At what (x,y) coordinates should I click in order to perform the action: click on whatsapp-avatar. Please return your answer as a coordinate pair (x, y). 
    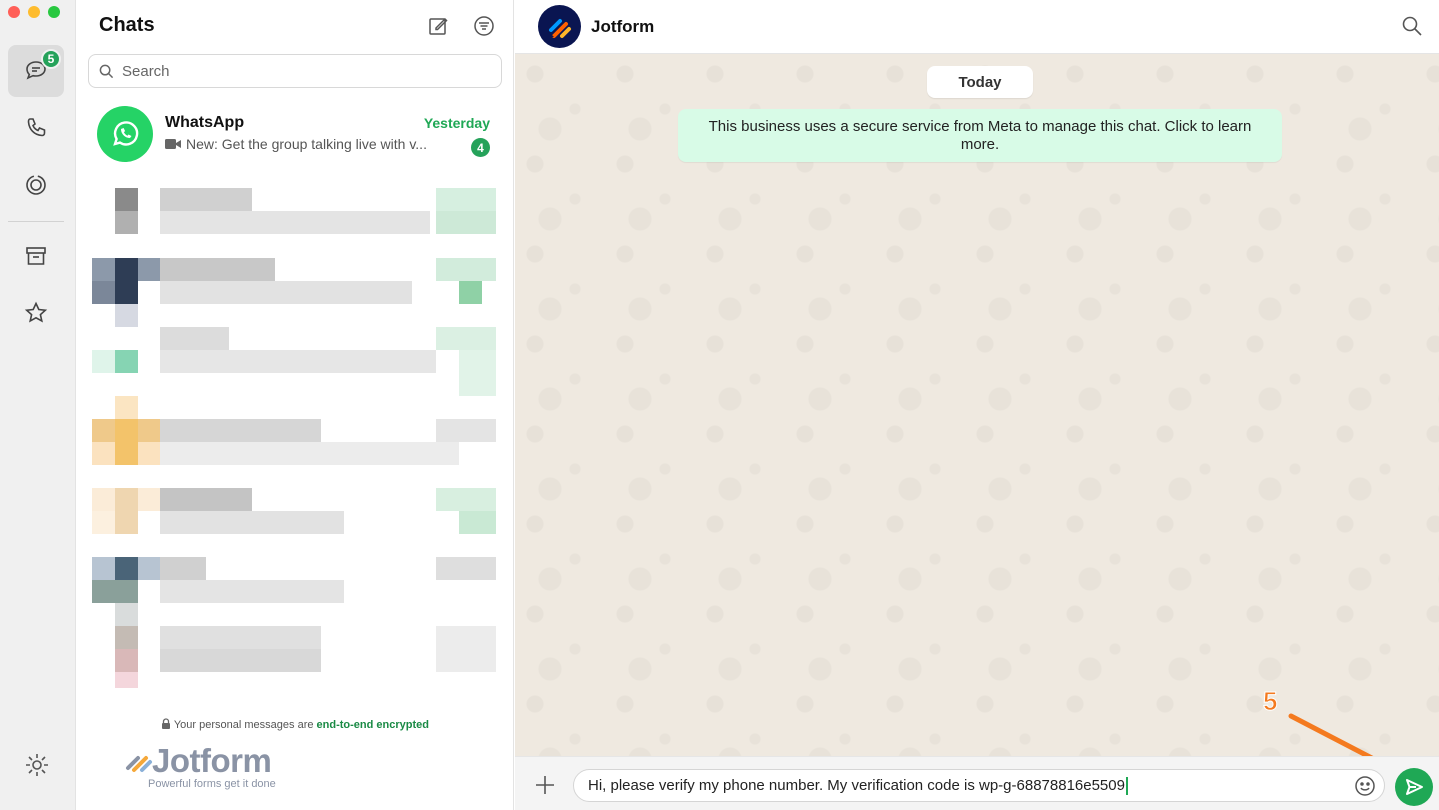
    Looking at the image, I should click on (125, 134).